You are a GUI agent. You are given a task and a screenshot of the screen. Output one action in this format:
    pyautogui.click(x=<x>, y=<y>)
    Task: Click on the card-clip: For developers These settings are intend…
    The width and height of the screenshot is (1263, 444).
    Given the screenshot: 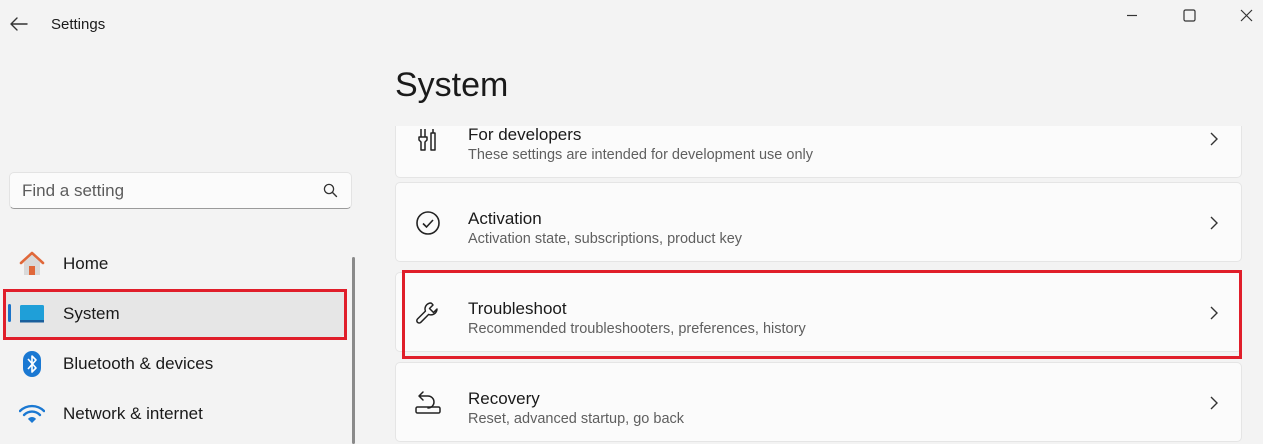 What is the action you would take?
    pyautogui.click(x=818, y=152)
    